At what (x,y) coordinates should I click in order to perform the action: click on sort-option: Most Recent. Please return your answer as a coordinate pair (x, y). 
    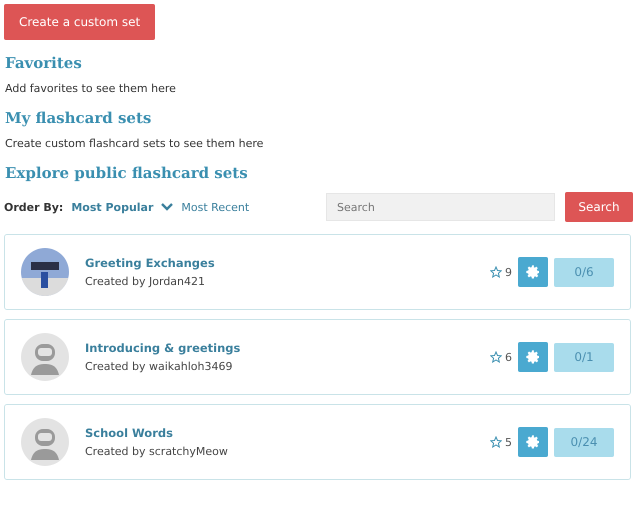
    Looking at the image, I should click on (215, 207).